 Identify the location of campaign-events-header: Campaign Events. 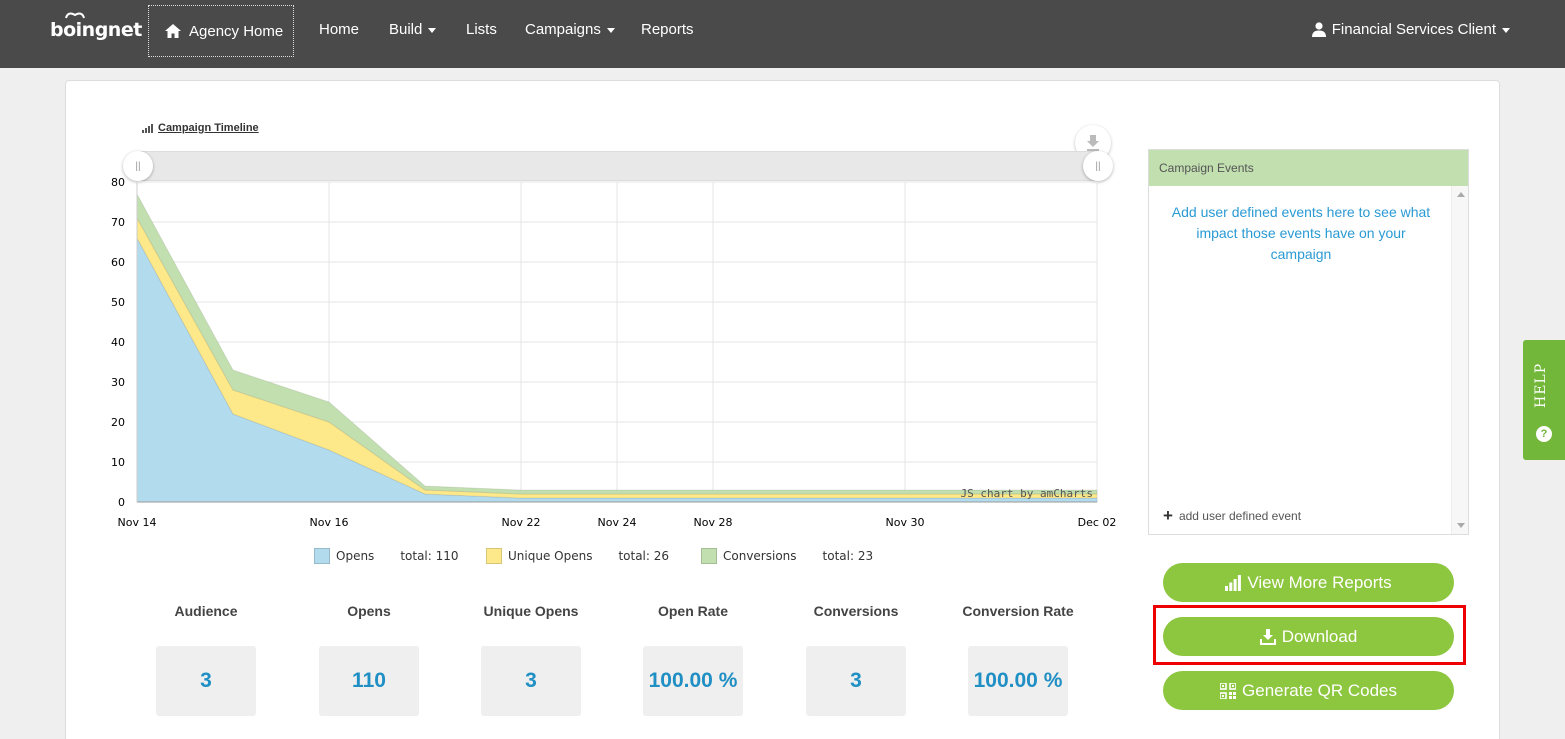
(1308, 168).